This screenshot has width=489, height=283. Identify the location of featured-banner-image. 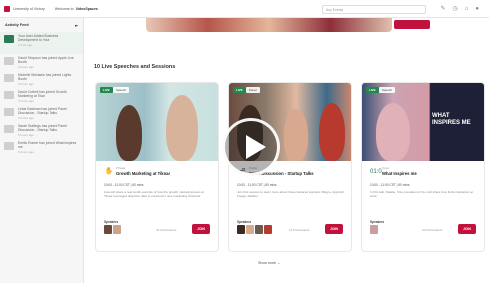
(269, 25).